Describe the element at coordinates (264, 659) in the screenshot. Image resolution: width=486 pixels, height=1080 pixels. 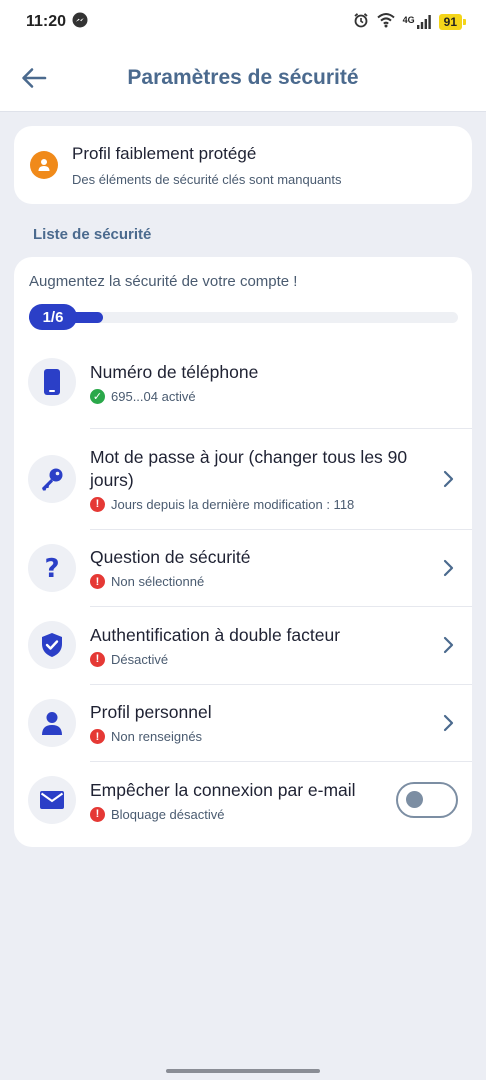
I see `item-status: ! Désactivé` at that location.